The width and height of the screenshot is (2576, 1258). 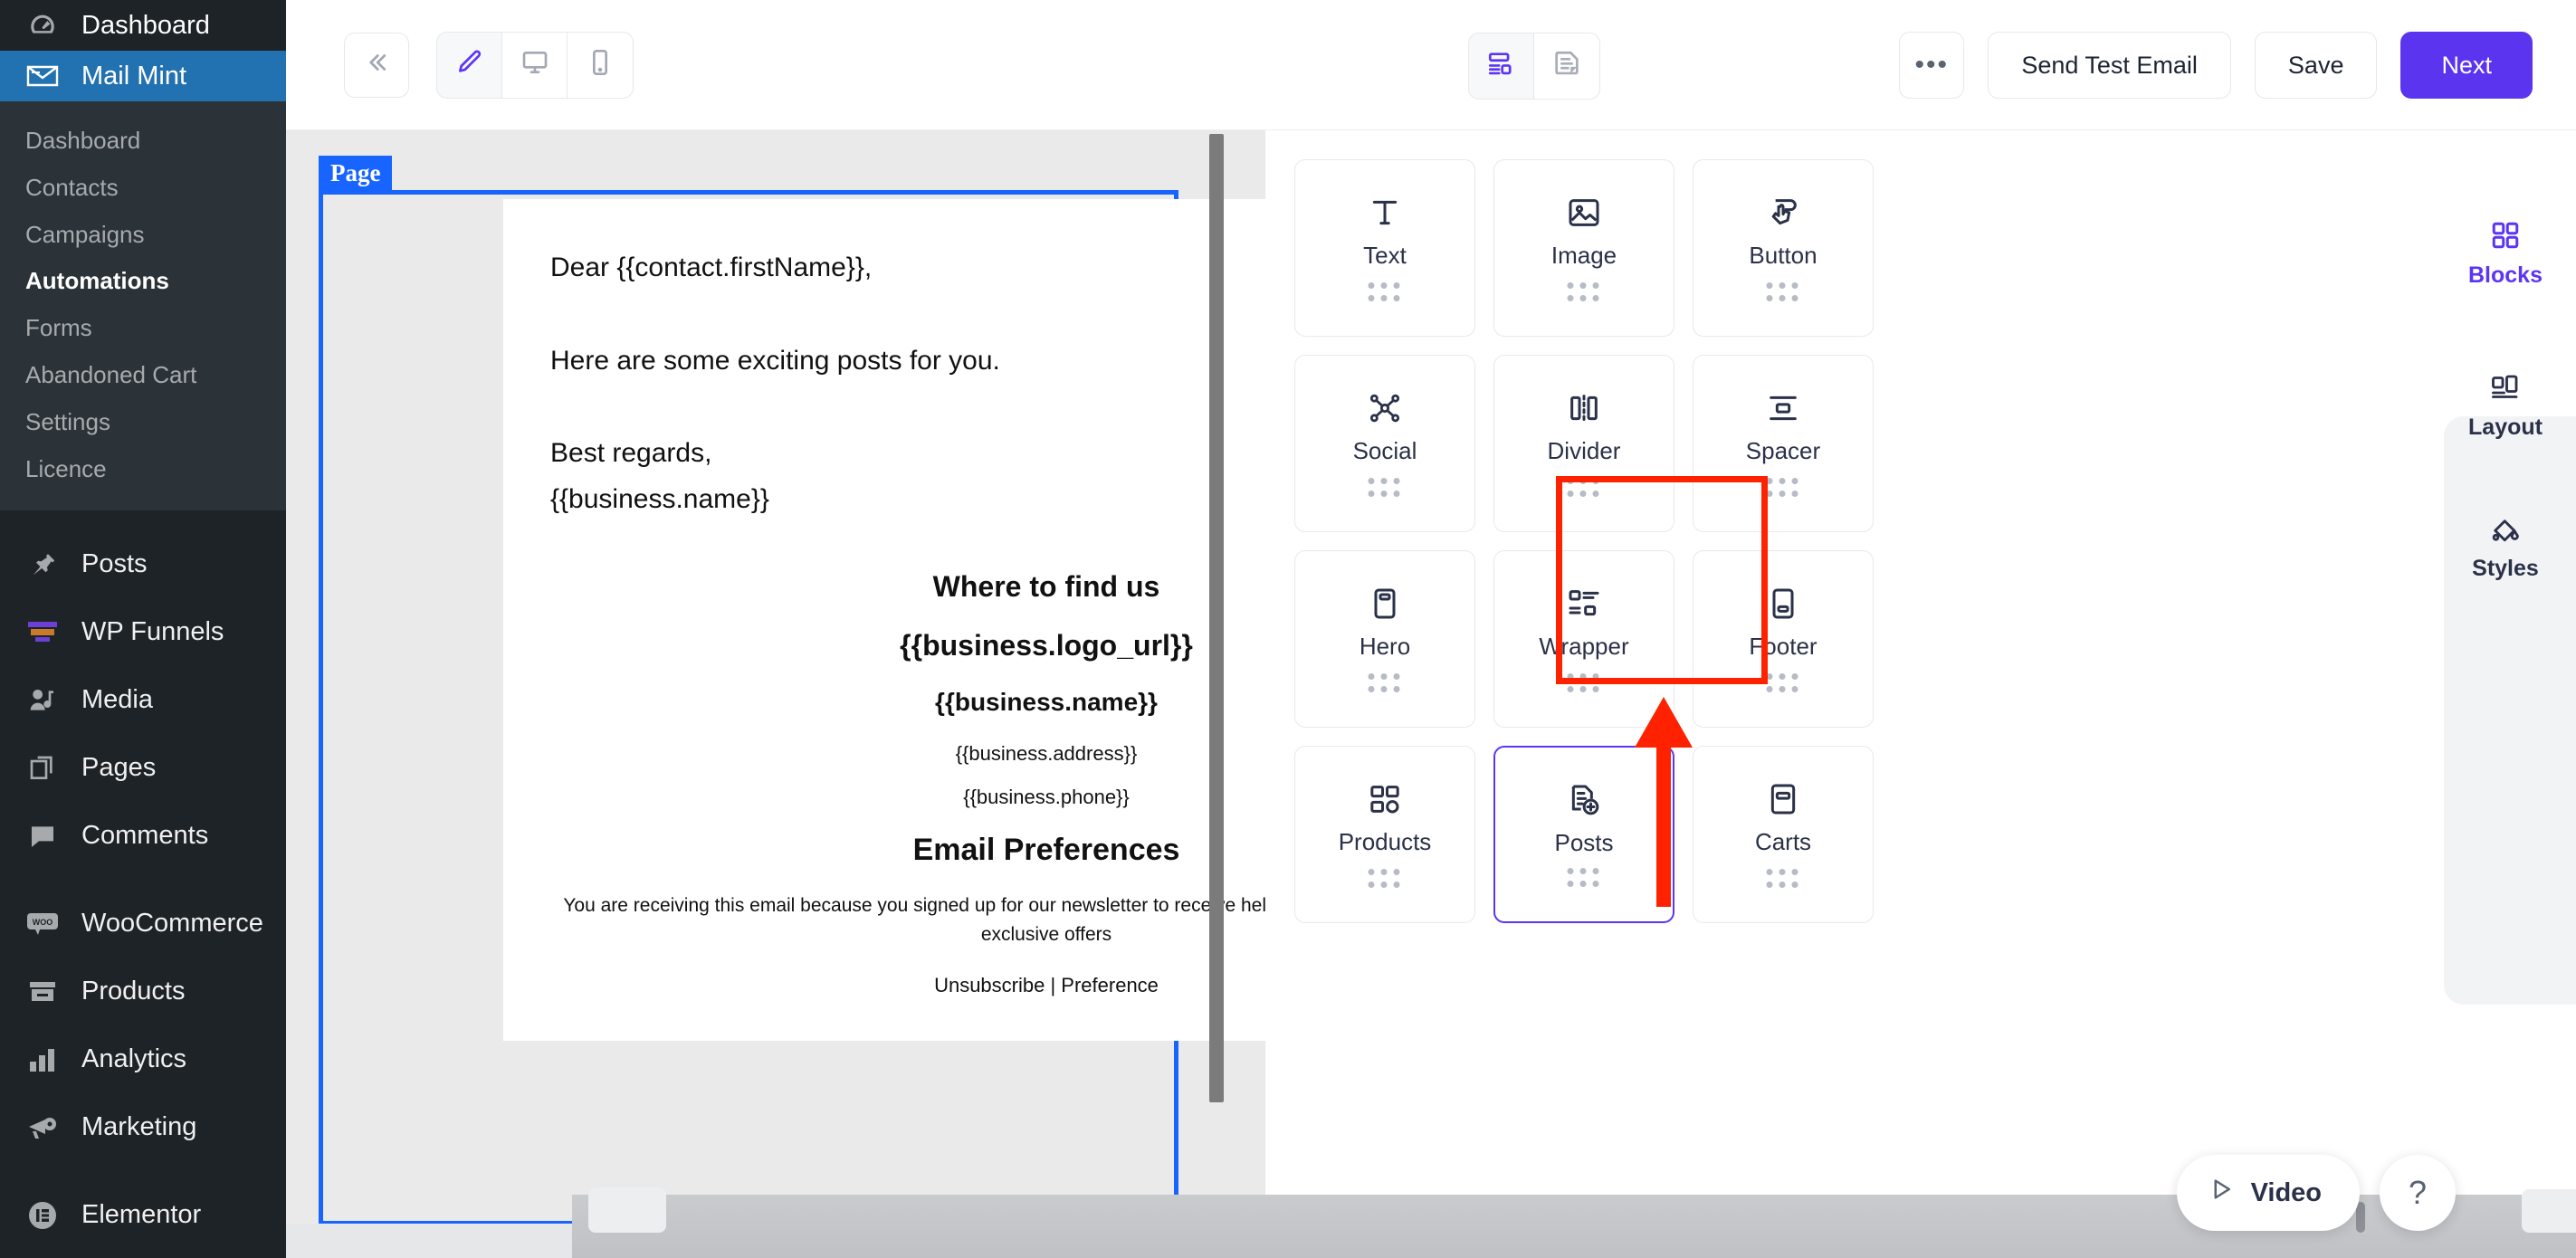 I want to click on video-help-button: Video, so click(x=2268, y=1193).